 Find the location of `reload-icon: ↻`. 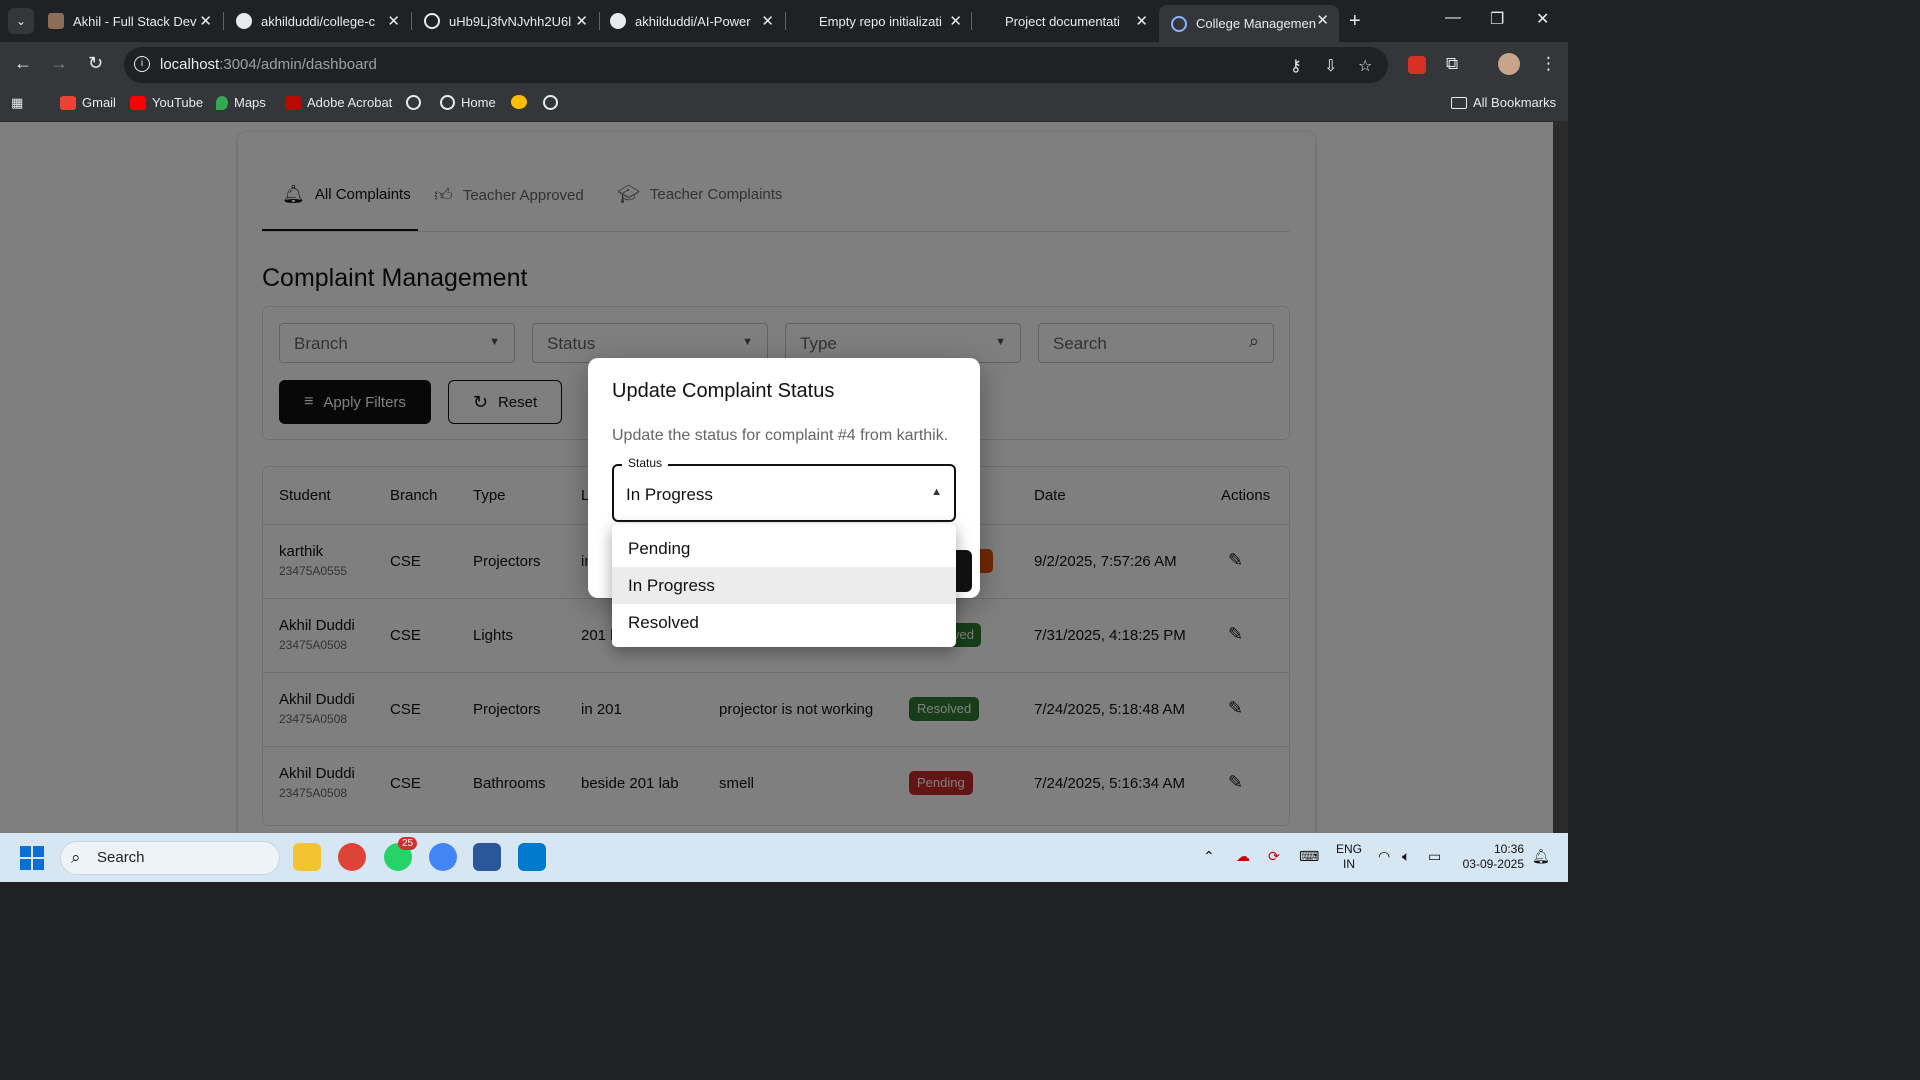

reload-icon: ↻ is located at coordinates (95, 63).